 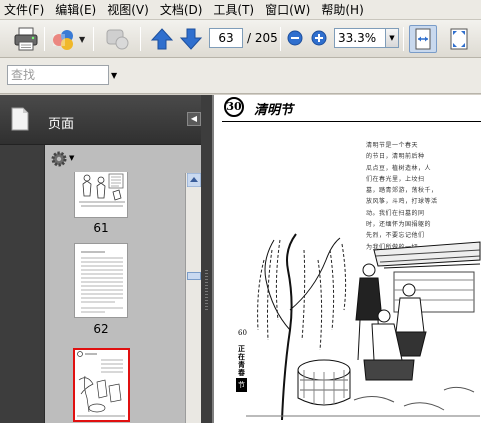 What do you see at coordinates (241, 385) in the screenshot?
I see `side-tab: 节` at bounding box center [241, 385].